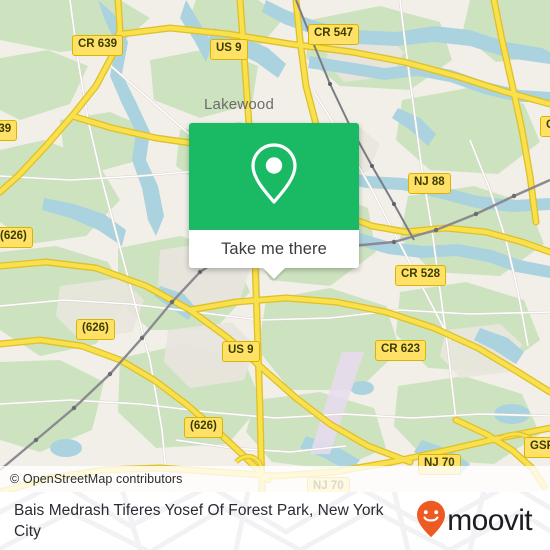  What do you see at coordinates (545, 126) in the screenshot?
I see `road-shield-edge-right: G` at bounding box center [545, 126].